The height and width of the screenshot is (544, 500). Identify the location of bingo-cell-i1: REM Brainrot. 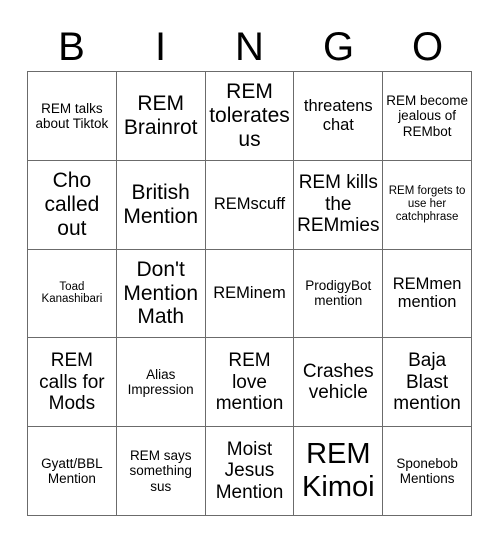
(161, 116).